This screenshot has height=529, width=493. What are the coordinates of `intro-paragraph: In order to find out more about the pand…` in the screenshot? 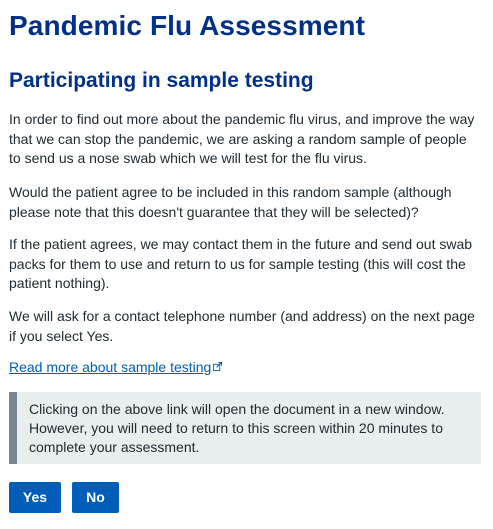 It's located at (242, 138).